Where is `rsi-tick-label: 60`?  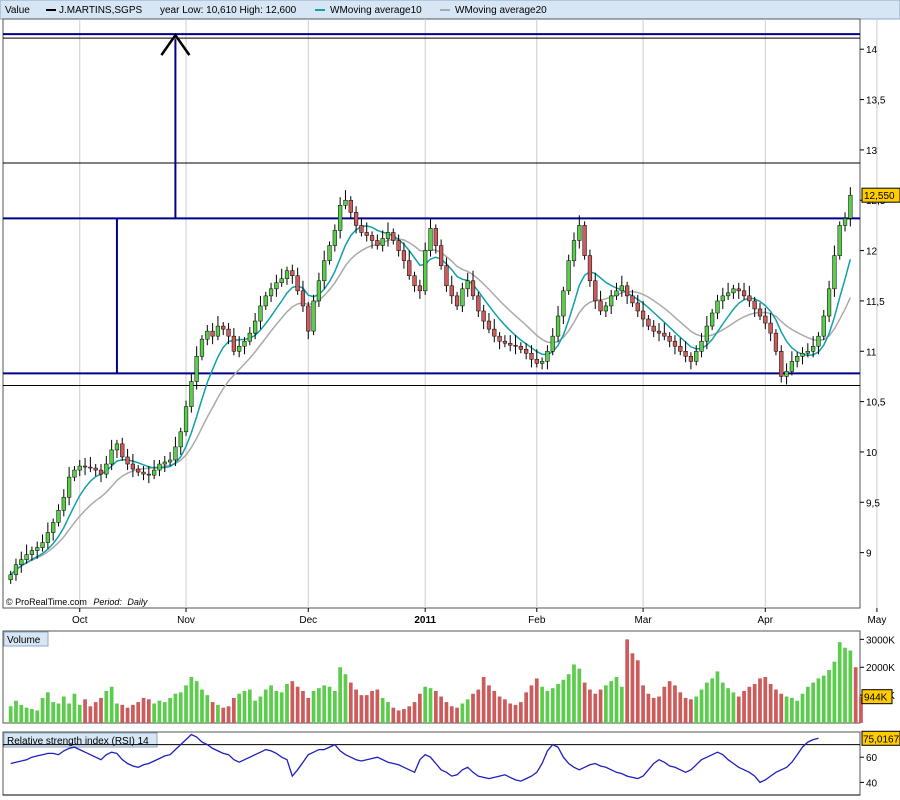
rsi-tick-label: 60 is located at coordinates (872, 758).